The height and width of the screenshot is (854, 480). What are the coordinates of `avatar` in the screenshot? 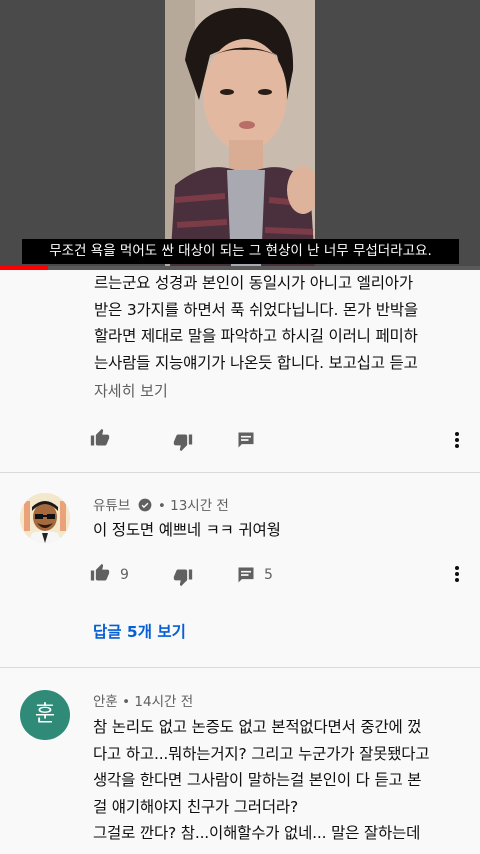 It's located at (45, 518).